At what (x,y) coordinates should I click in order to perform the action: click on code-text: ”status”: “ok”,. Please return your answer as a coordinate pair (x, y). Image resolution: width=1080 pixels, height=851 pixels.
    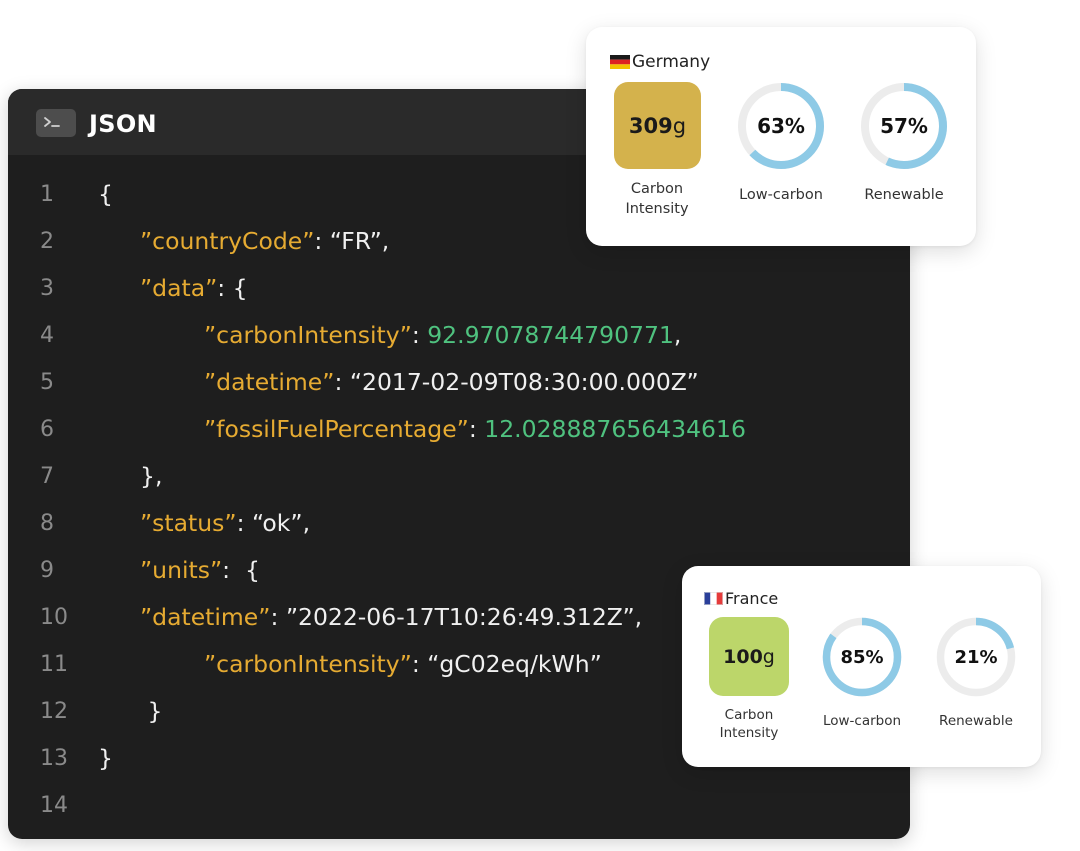
    Looking at the image, I should click on (225, 523).